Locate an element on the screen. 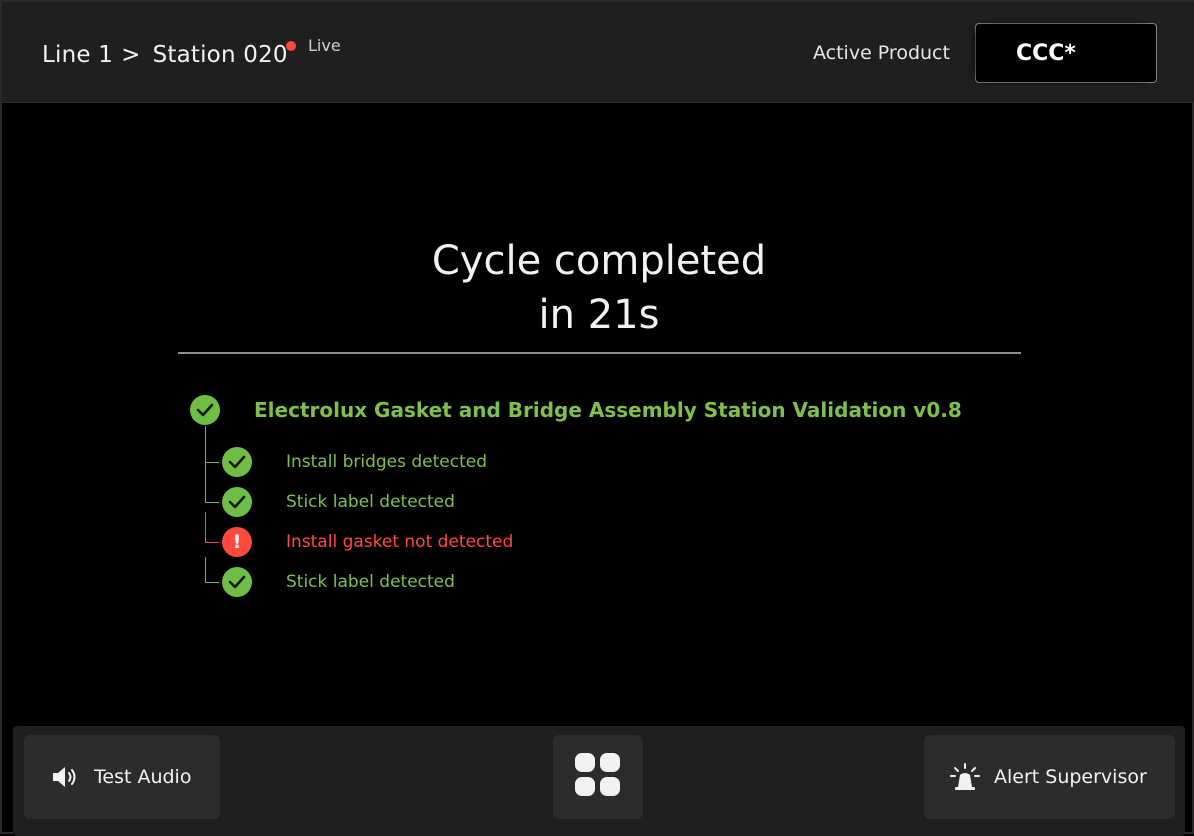 Image resolution: width=1194 pixels, height=836 pixels. live-label: Live is located at coordinates (324, 45).